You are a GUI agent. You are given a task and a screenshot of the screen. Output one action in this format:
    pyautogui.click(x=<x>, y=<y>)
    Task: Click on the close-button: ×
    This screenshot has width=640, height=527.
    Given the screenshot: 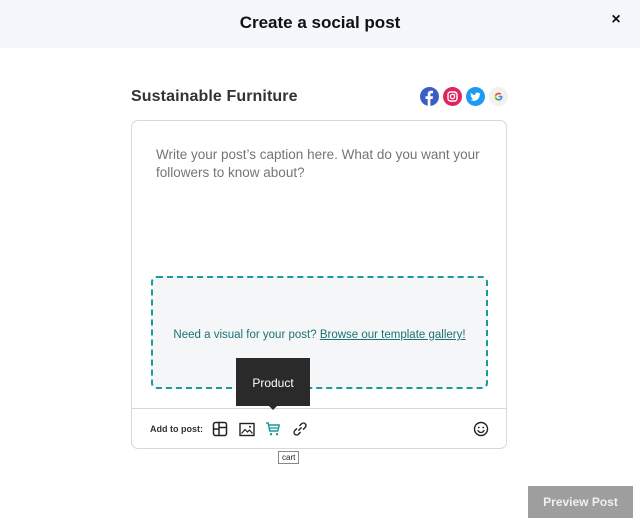 What is the action you would take?
    pyautogui.click(x=616, y=20)
    